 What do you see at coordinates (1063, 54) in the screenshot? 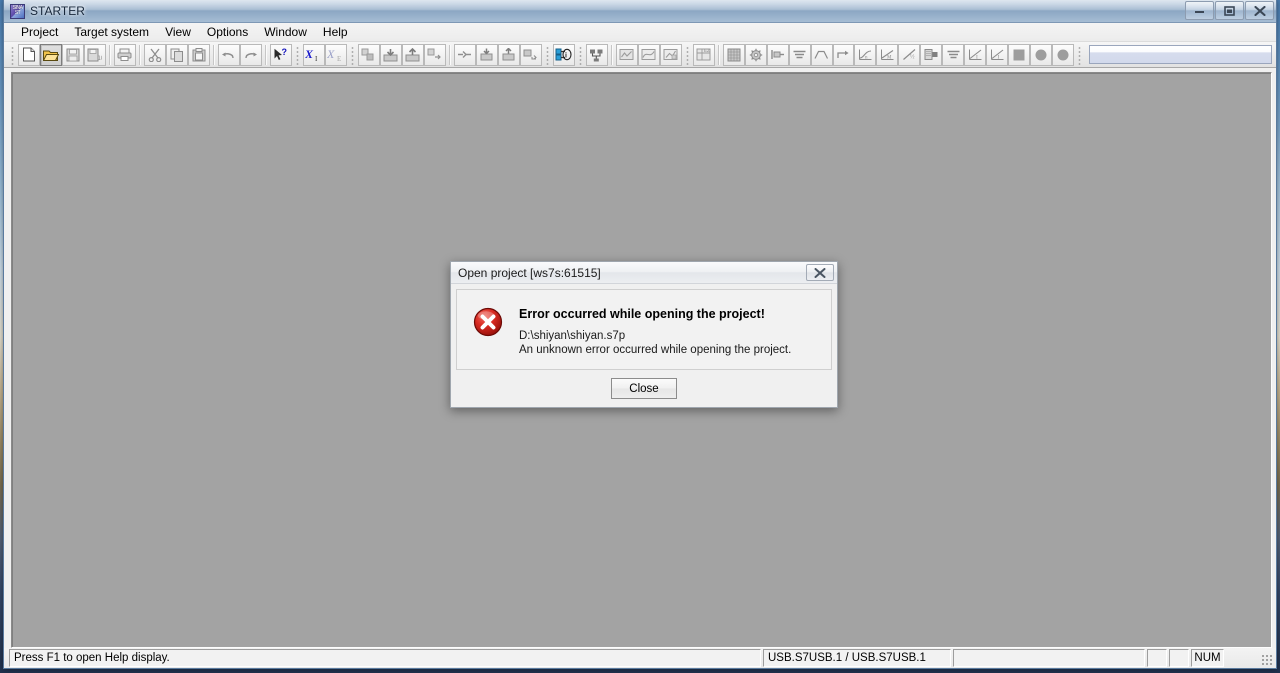
I see `record-circle-2-button` at bounding box center [1063, 54].